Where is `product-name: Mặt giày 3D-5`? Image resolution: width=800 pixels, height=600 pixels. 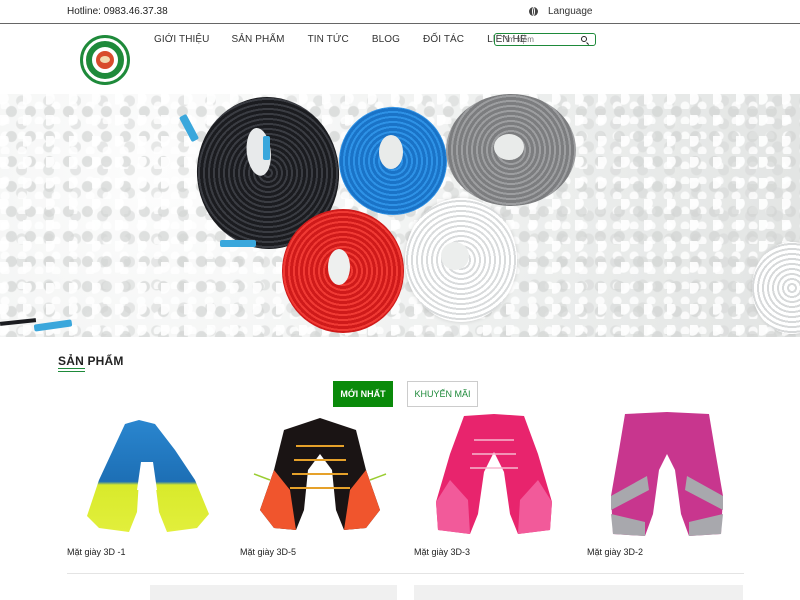
product-name: Mặt giày 3D-5 is located at coordinates (268, 552).